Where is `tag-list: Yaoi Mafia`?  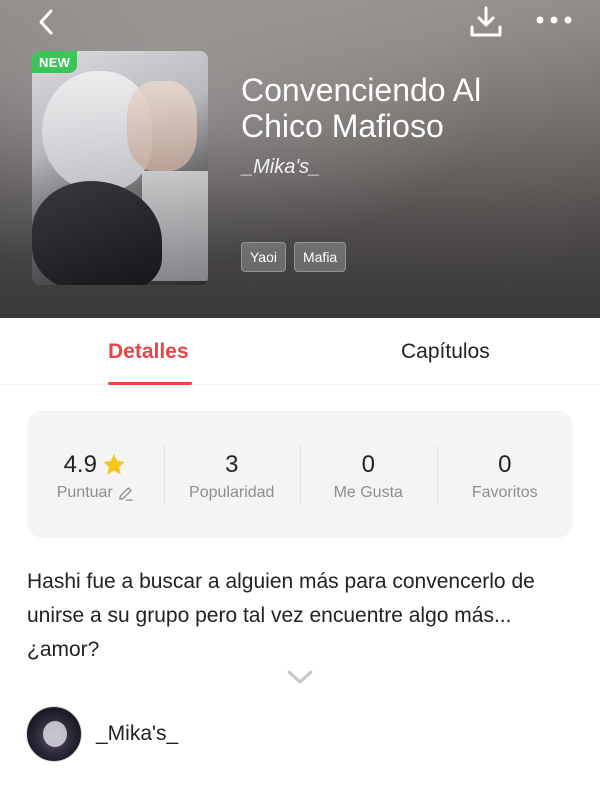
tag-list: Yaoi Mafia is located at coordinates (294, 257).